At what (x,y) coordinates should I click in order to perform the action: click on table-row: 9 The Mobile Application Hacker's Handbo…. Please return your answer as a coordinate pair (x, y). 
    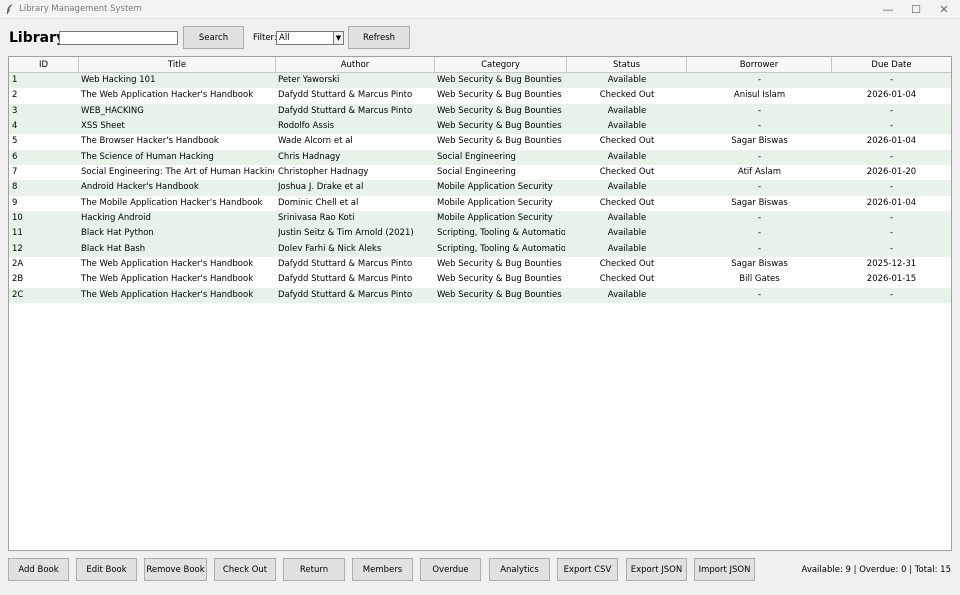
    Looking at the image, I should click on (480, 203).